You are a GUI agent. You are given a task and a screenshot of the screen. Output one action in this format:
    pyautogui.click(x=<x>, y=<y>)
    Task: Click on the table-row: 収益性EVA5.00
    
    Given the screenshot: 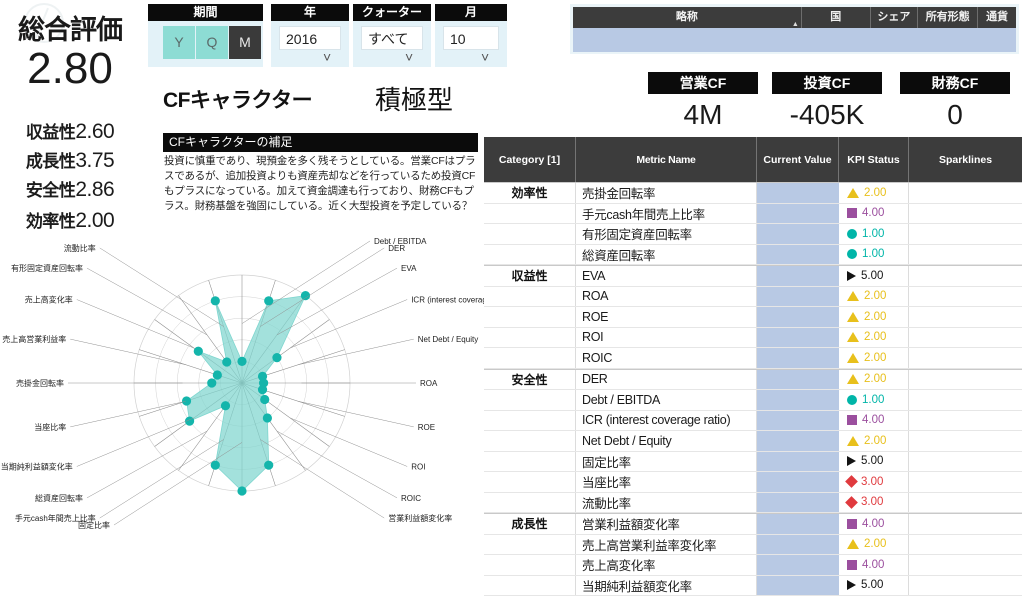 What is the action you would take?
    pyautogui.click(x=753, y=276)
    